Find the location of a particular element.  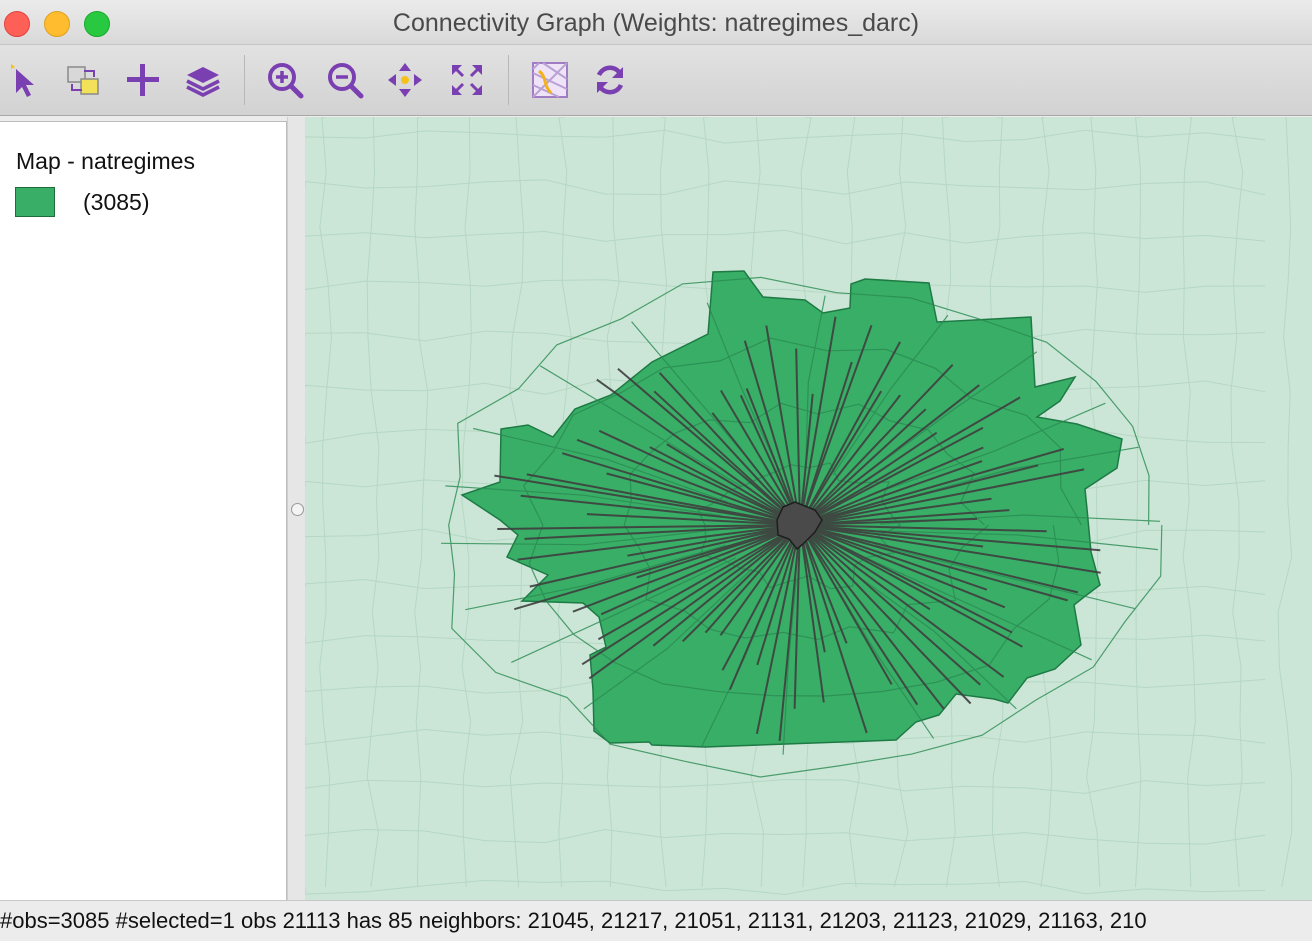

legend-item-label: (3085) is located at coordinates (116, 202).